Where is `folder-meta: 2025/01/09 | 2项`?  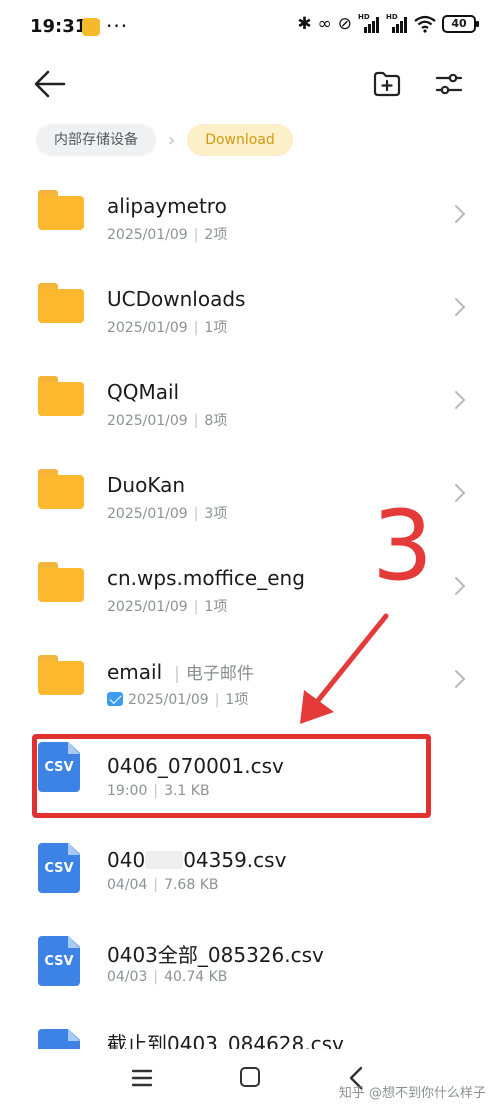
folder-meta: 2025/01/09 | 2项 is located at coordinates (167, 235).